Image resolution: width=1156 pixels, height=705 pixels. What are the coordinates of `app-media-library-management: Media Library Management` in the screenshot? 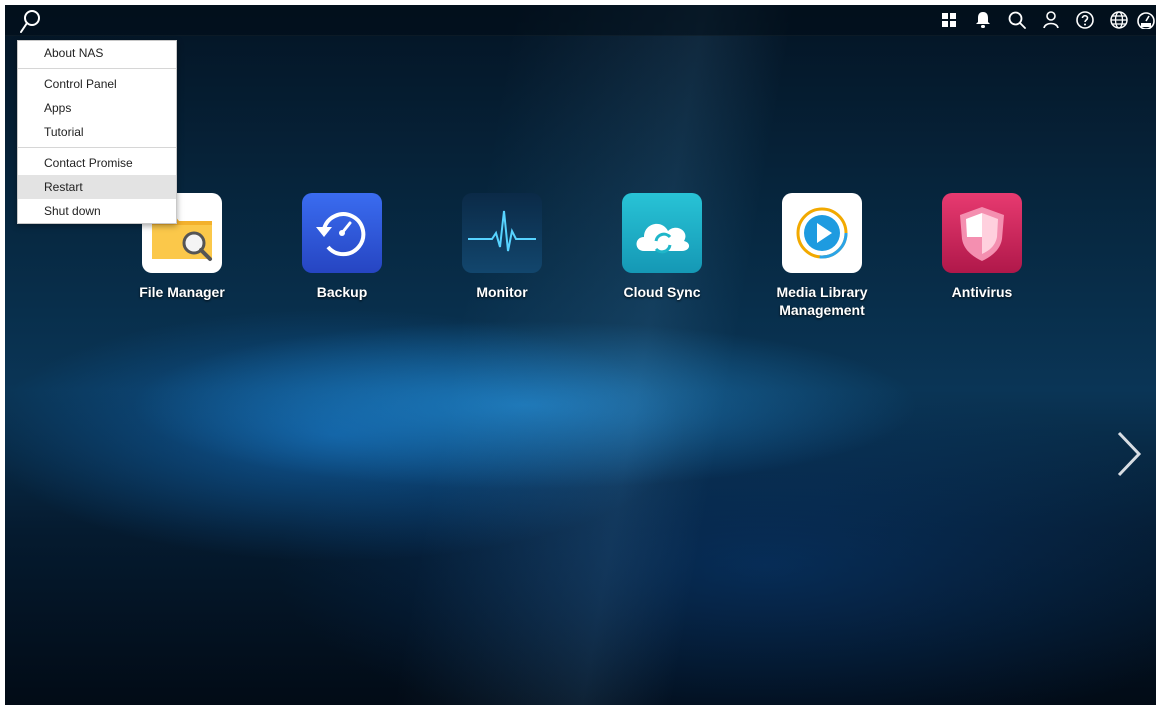 It's located at (822, 256).